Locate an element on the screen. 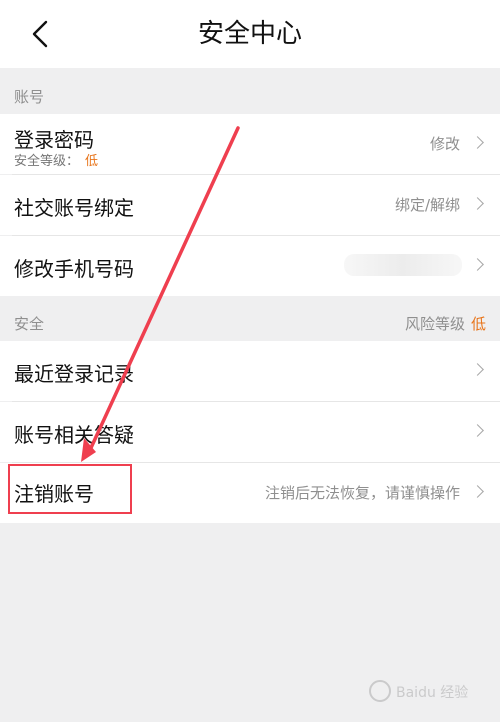 The width and height of the screenshot is (500, 722). risk-level-indicator: 风险等级低 is located at coordinates (445, 323).